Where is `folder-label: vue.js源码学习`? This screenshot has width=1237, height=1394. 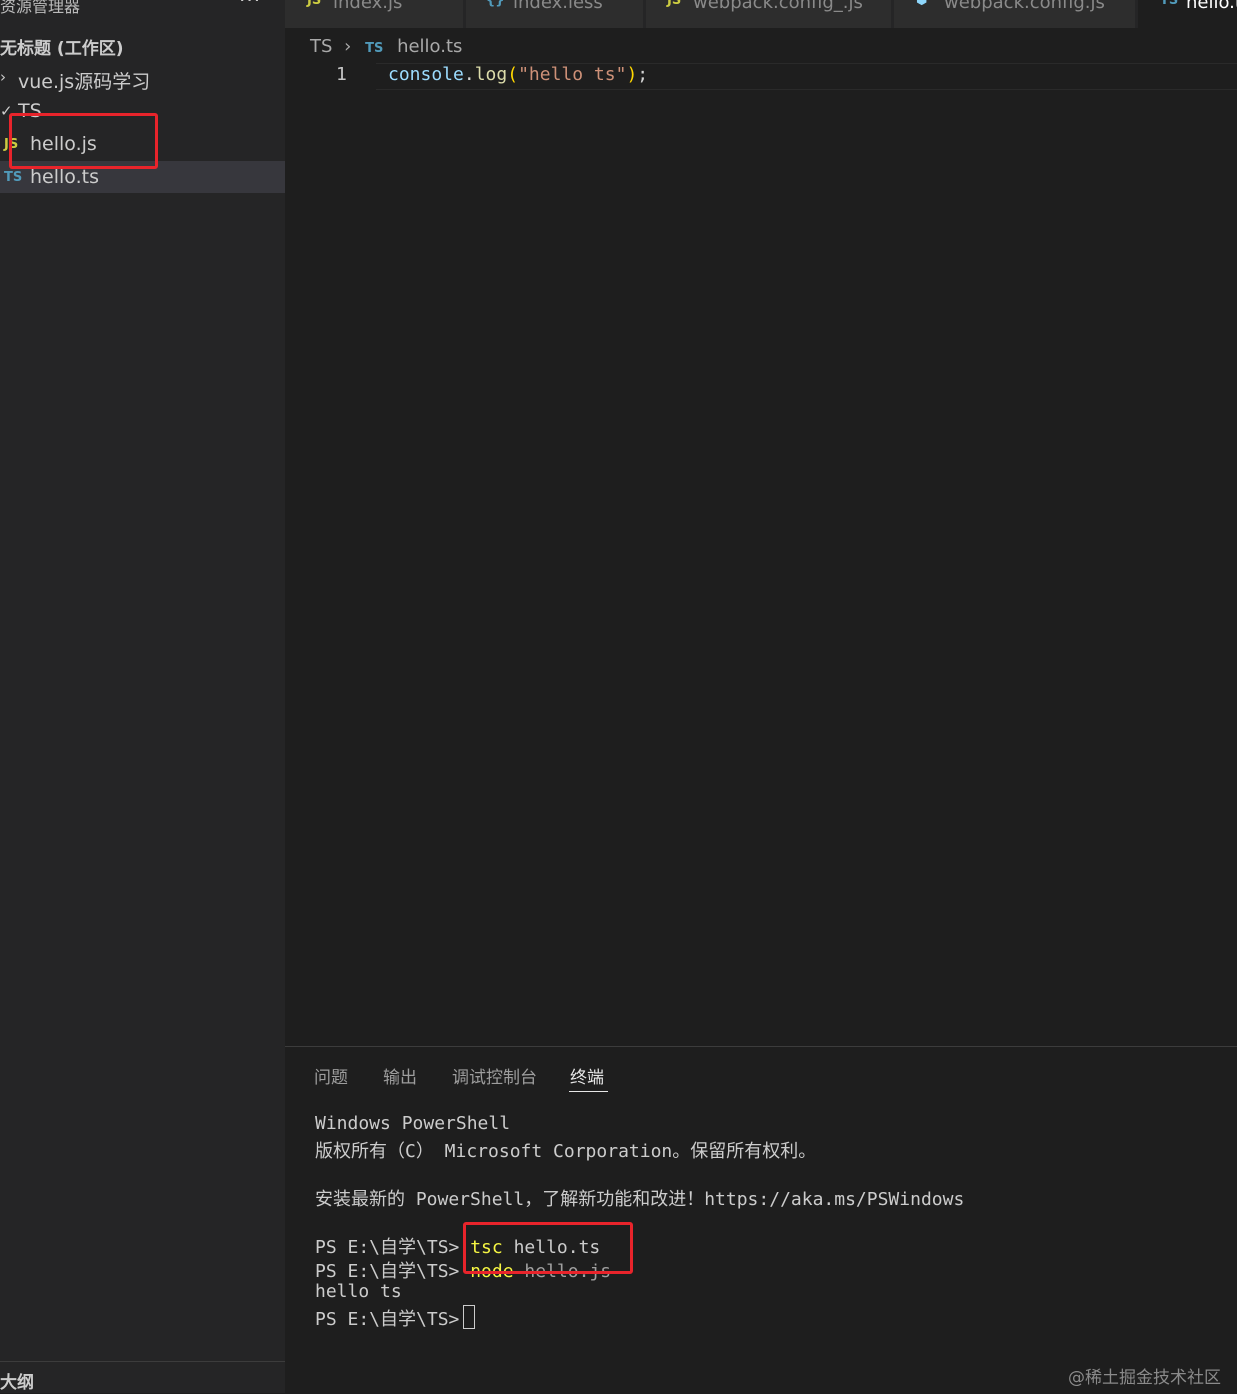 folder-label: vue.js源码学习 is located at coordinates (84, 82).